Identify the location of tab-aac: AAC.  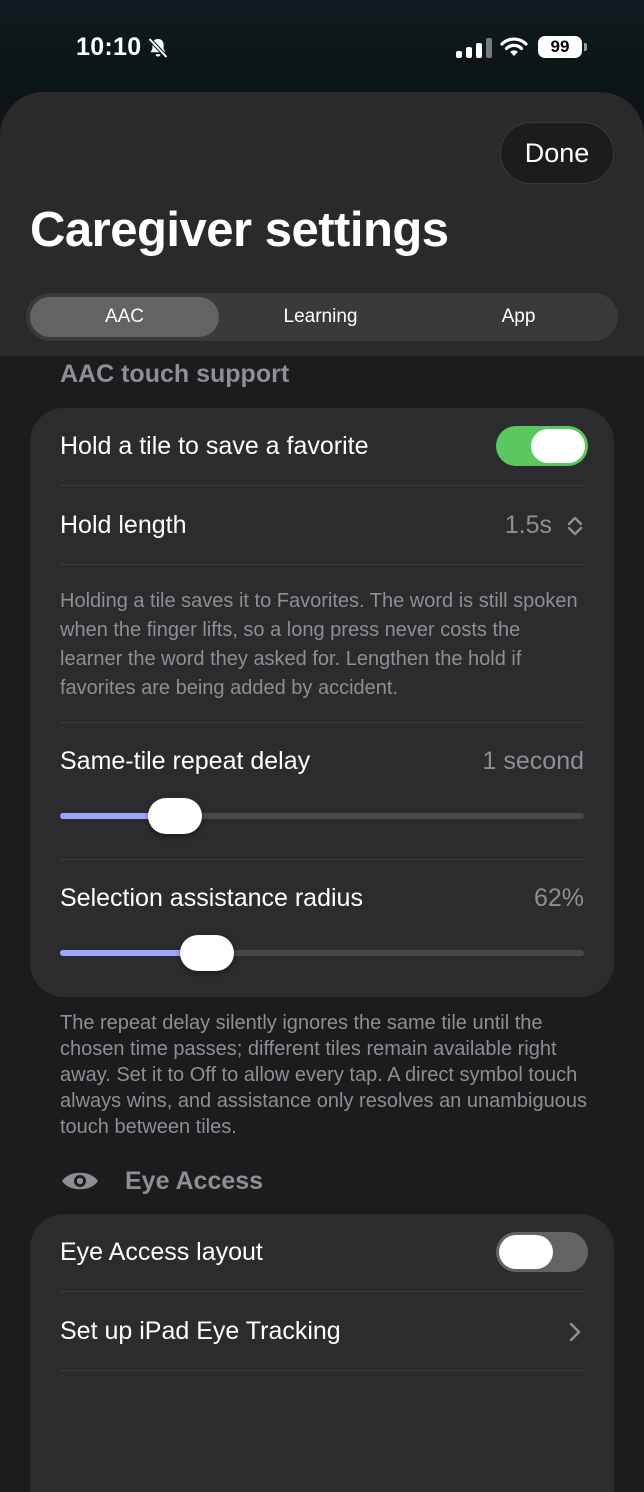
(124, 317).